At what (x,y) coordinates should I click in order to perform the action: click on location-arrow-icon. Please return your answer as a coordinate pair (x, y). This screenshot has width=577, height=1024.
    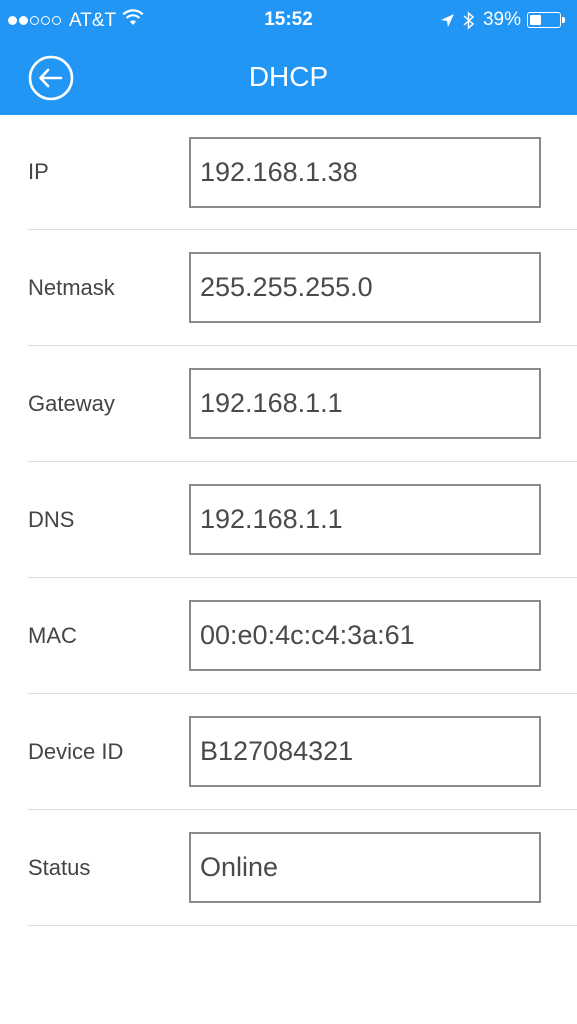
    Looking at the image, I should click on (447, 20).